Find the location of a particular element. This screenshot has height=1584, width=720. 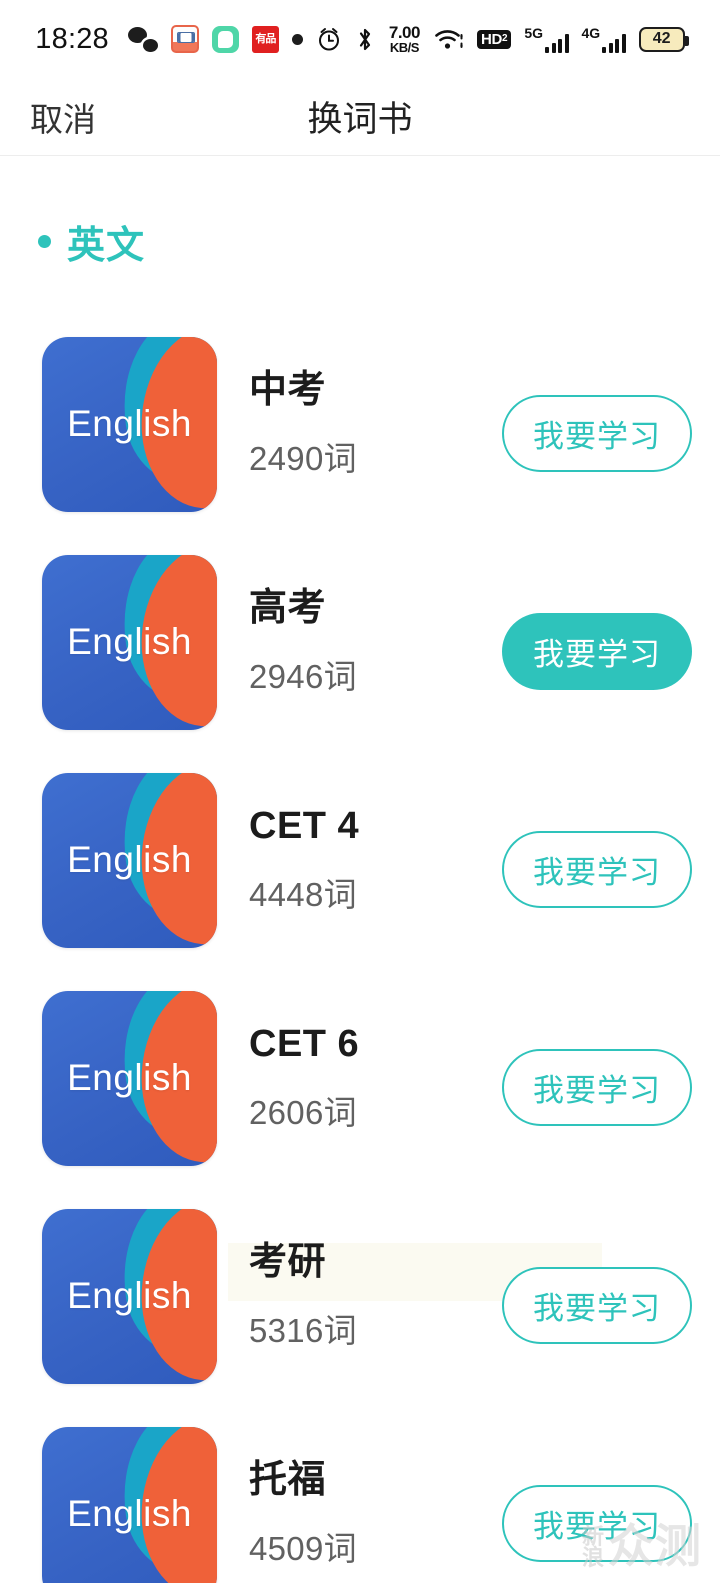

network-speed-unit: KB/S is located at coordinates (404, 47).